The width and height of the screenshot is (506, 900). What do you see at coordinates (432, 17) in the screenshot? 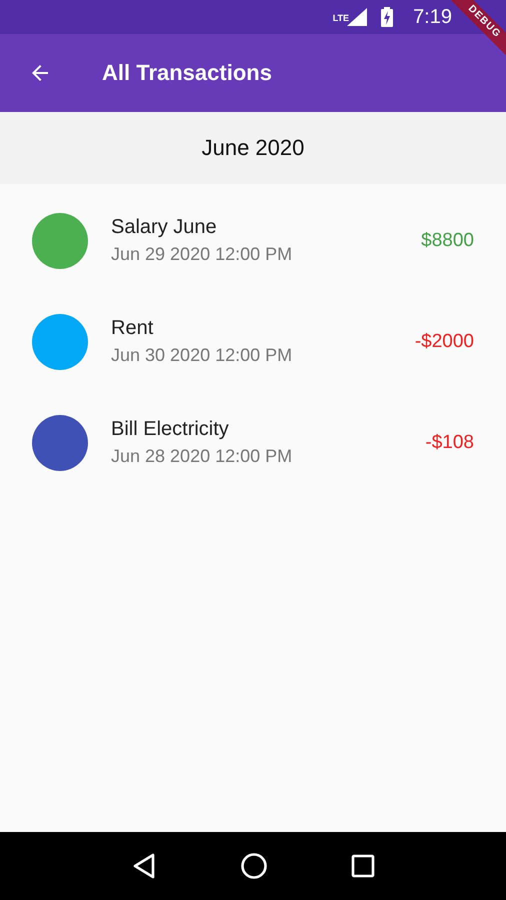
I see `clock-time: 7:19` at bounding box center [432, 17].